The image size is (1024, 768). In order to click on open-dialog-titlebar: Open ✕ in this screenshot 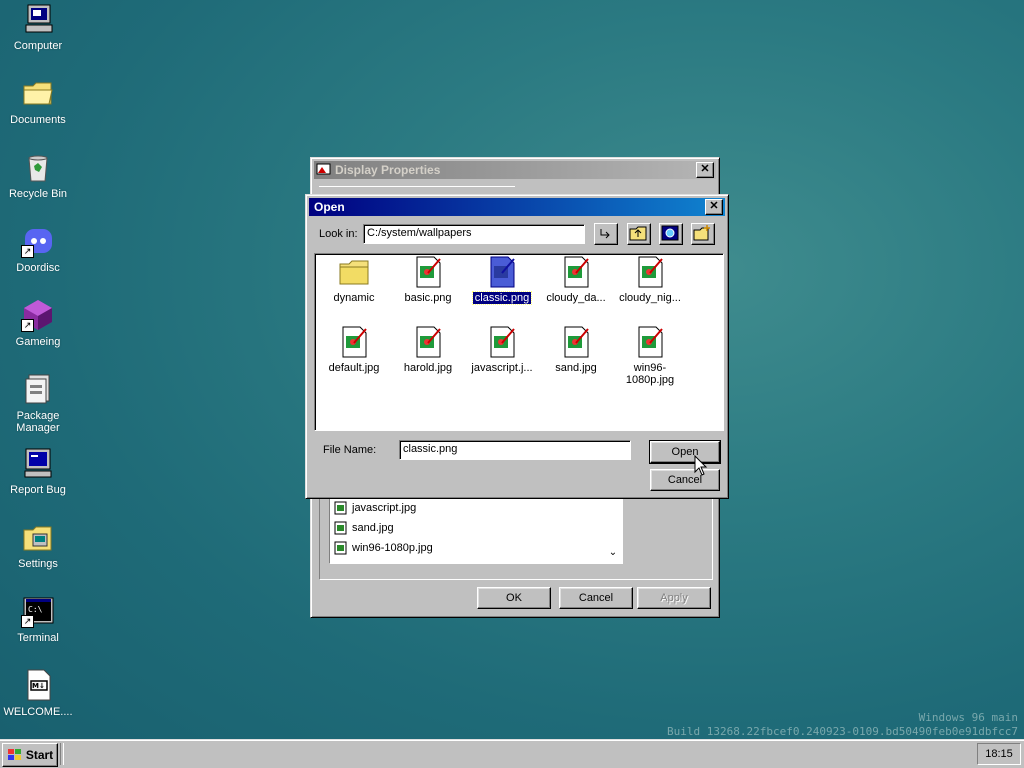, I will do `click(517, 207)`.